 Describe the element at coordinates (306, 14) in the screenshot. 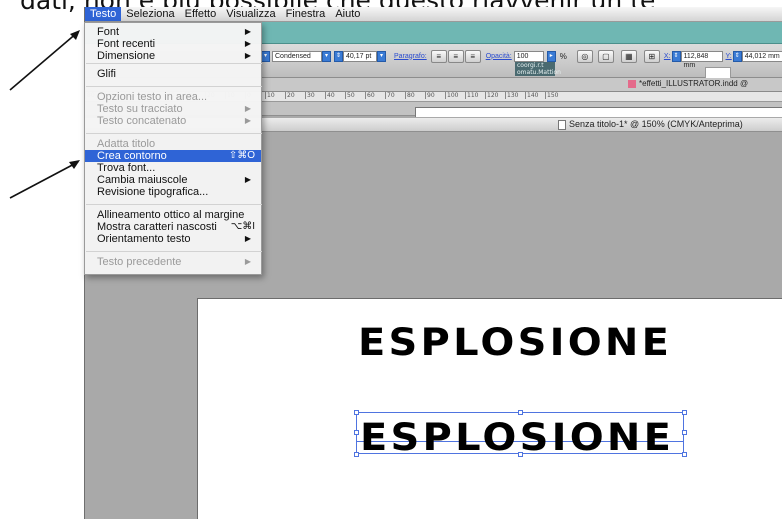

I see `menu-finestra: Finestra` at that location.